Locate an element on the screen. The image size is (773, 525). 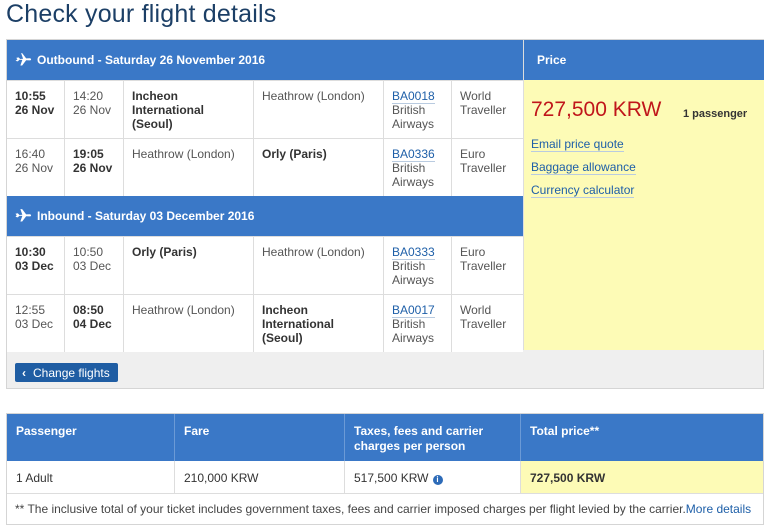
arr-time: 08:50 is located at coordinates (88, 310).